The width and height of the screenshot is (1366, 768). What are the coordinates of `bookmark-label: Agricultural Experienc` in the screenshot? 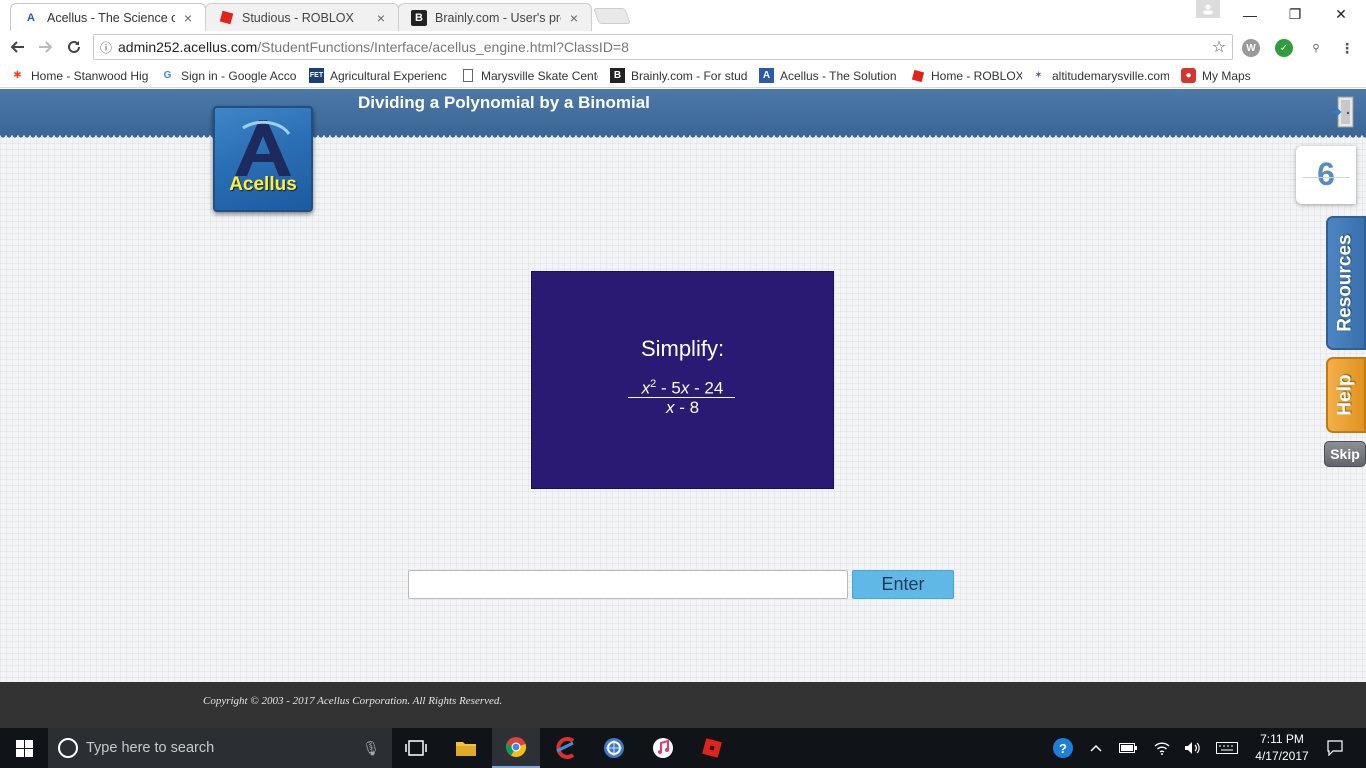 It's located at (388, 75).